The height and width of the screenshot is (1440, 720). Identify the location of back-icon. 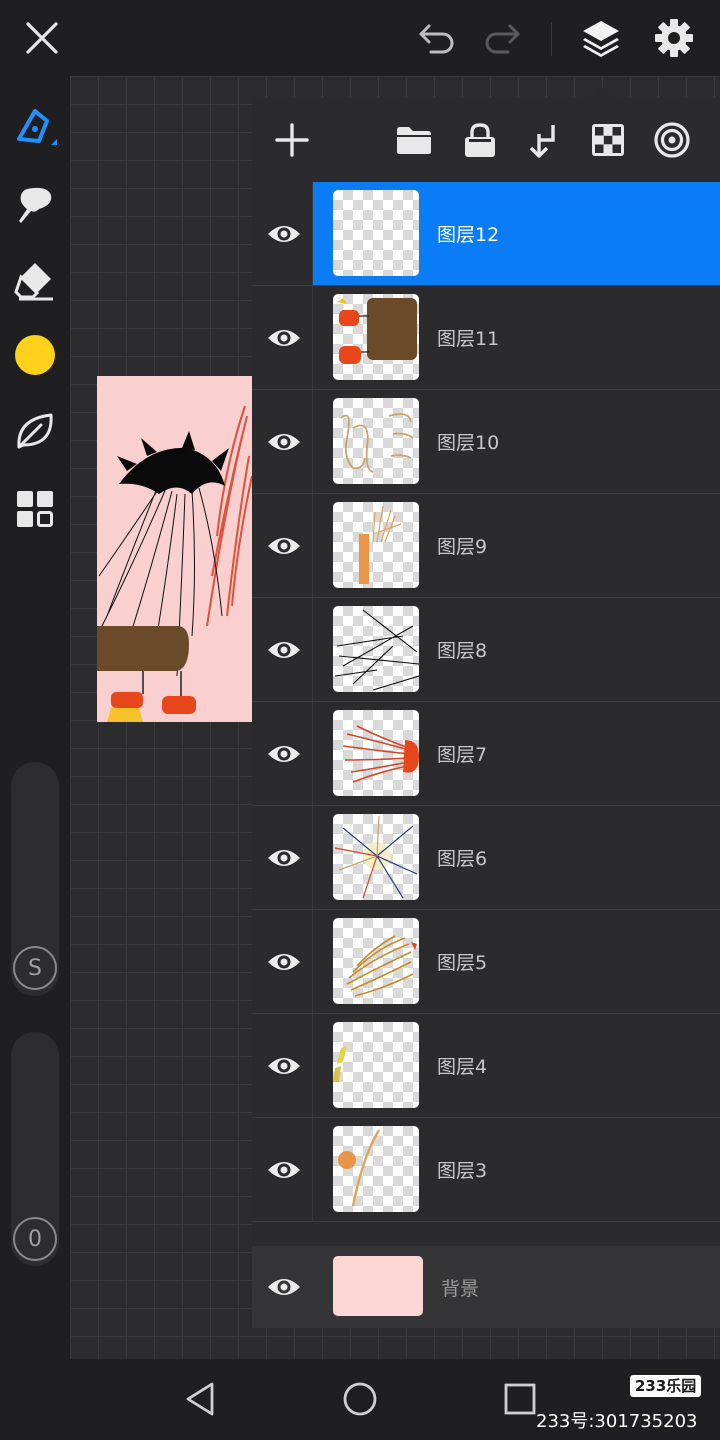
(200, 1399).